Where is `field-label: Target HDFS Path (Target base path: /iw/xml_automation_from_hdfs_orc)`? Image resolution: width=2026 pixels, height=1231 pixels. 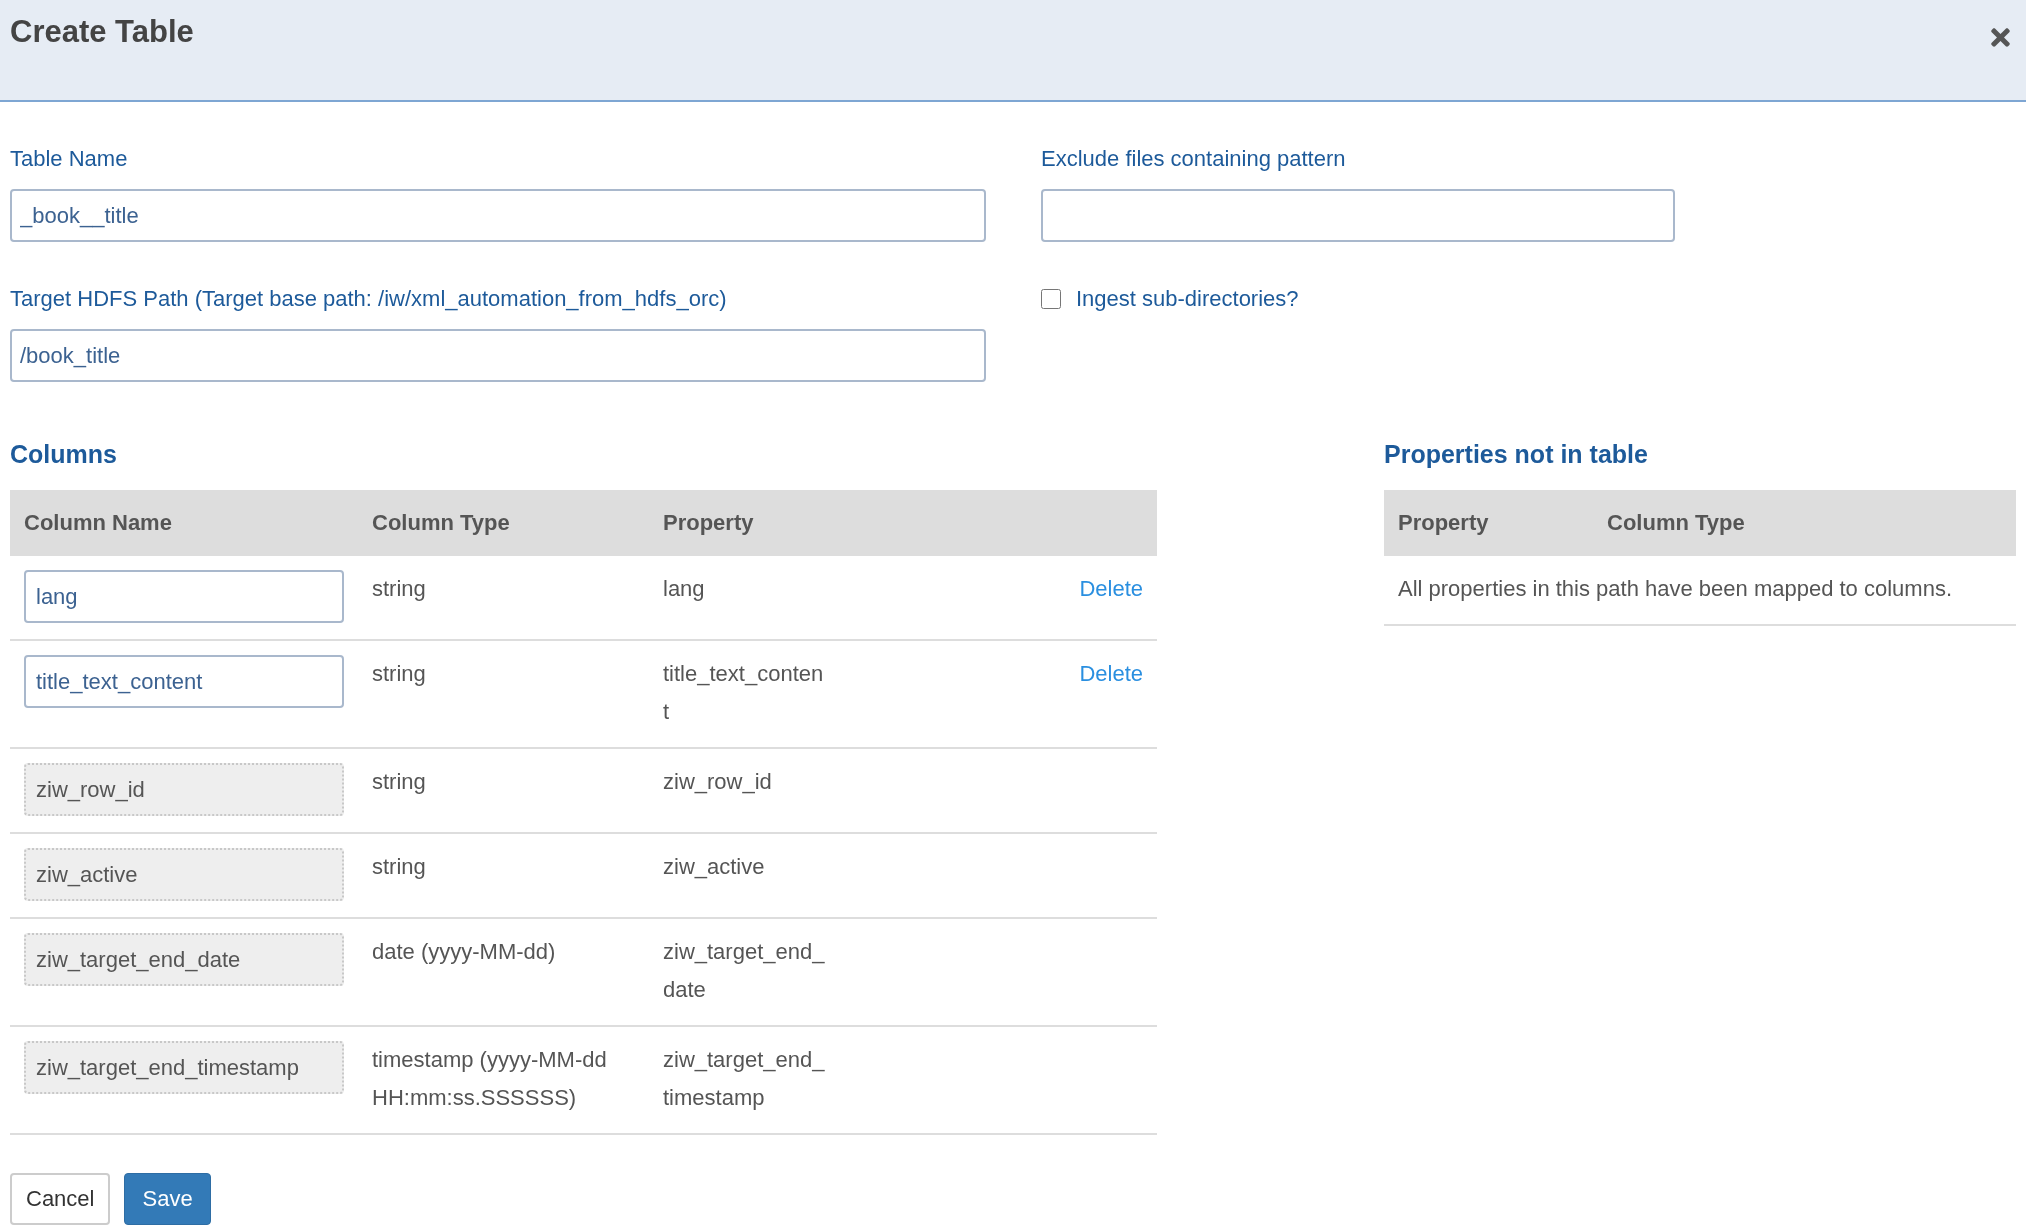
field-label: Target HDFS Path (Target base path: /iw/xml_automation_from_hdfs_orc) is located at coordinates (369, 299).